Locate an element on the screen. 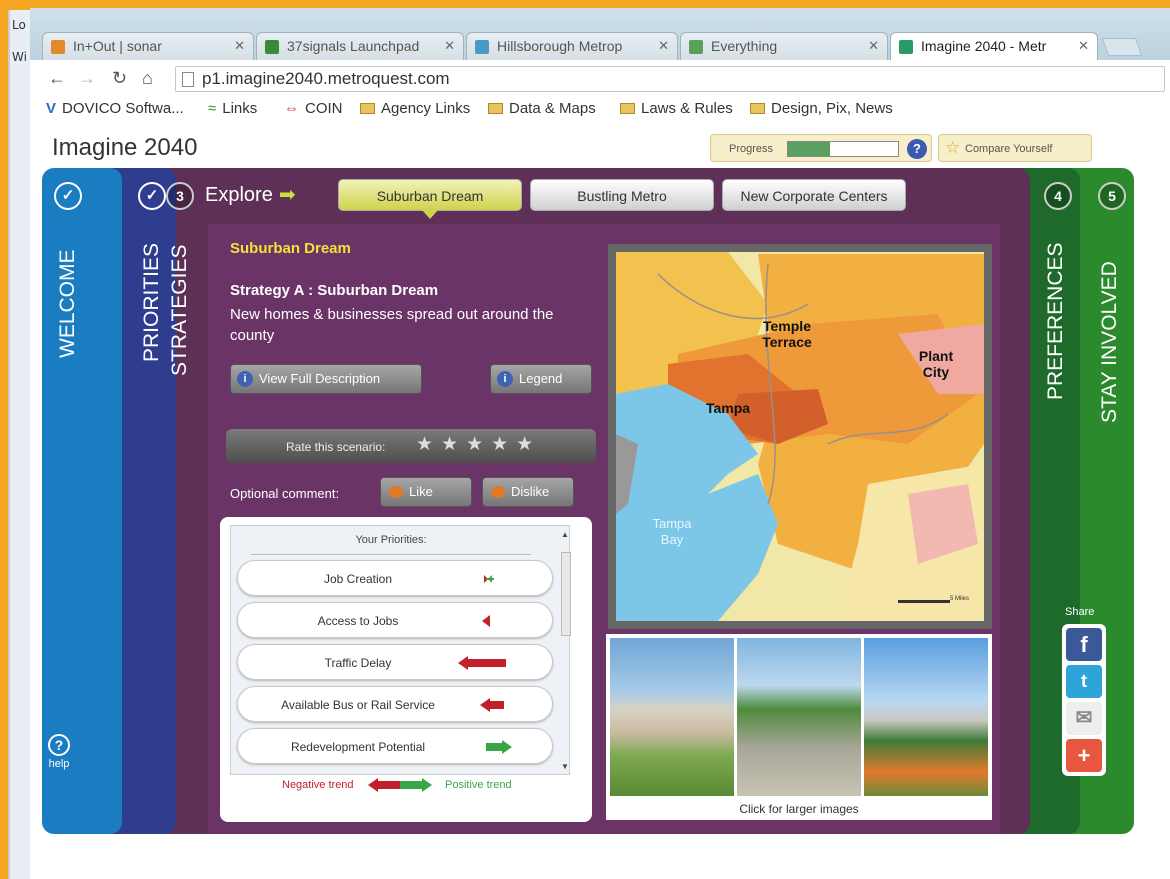  help-icon: ? is located at coordinates (59, 745).